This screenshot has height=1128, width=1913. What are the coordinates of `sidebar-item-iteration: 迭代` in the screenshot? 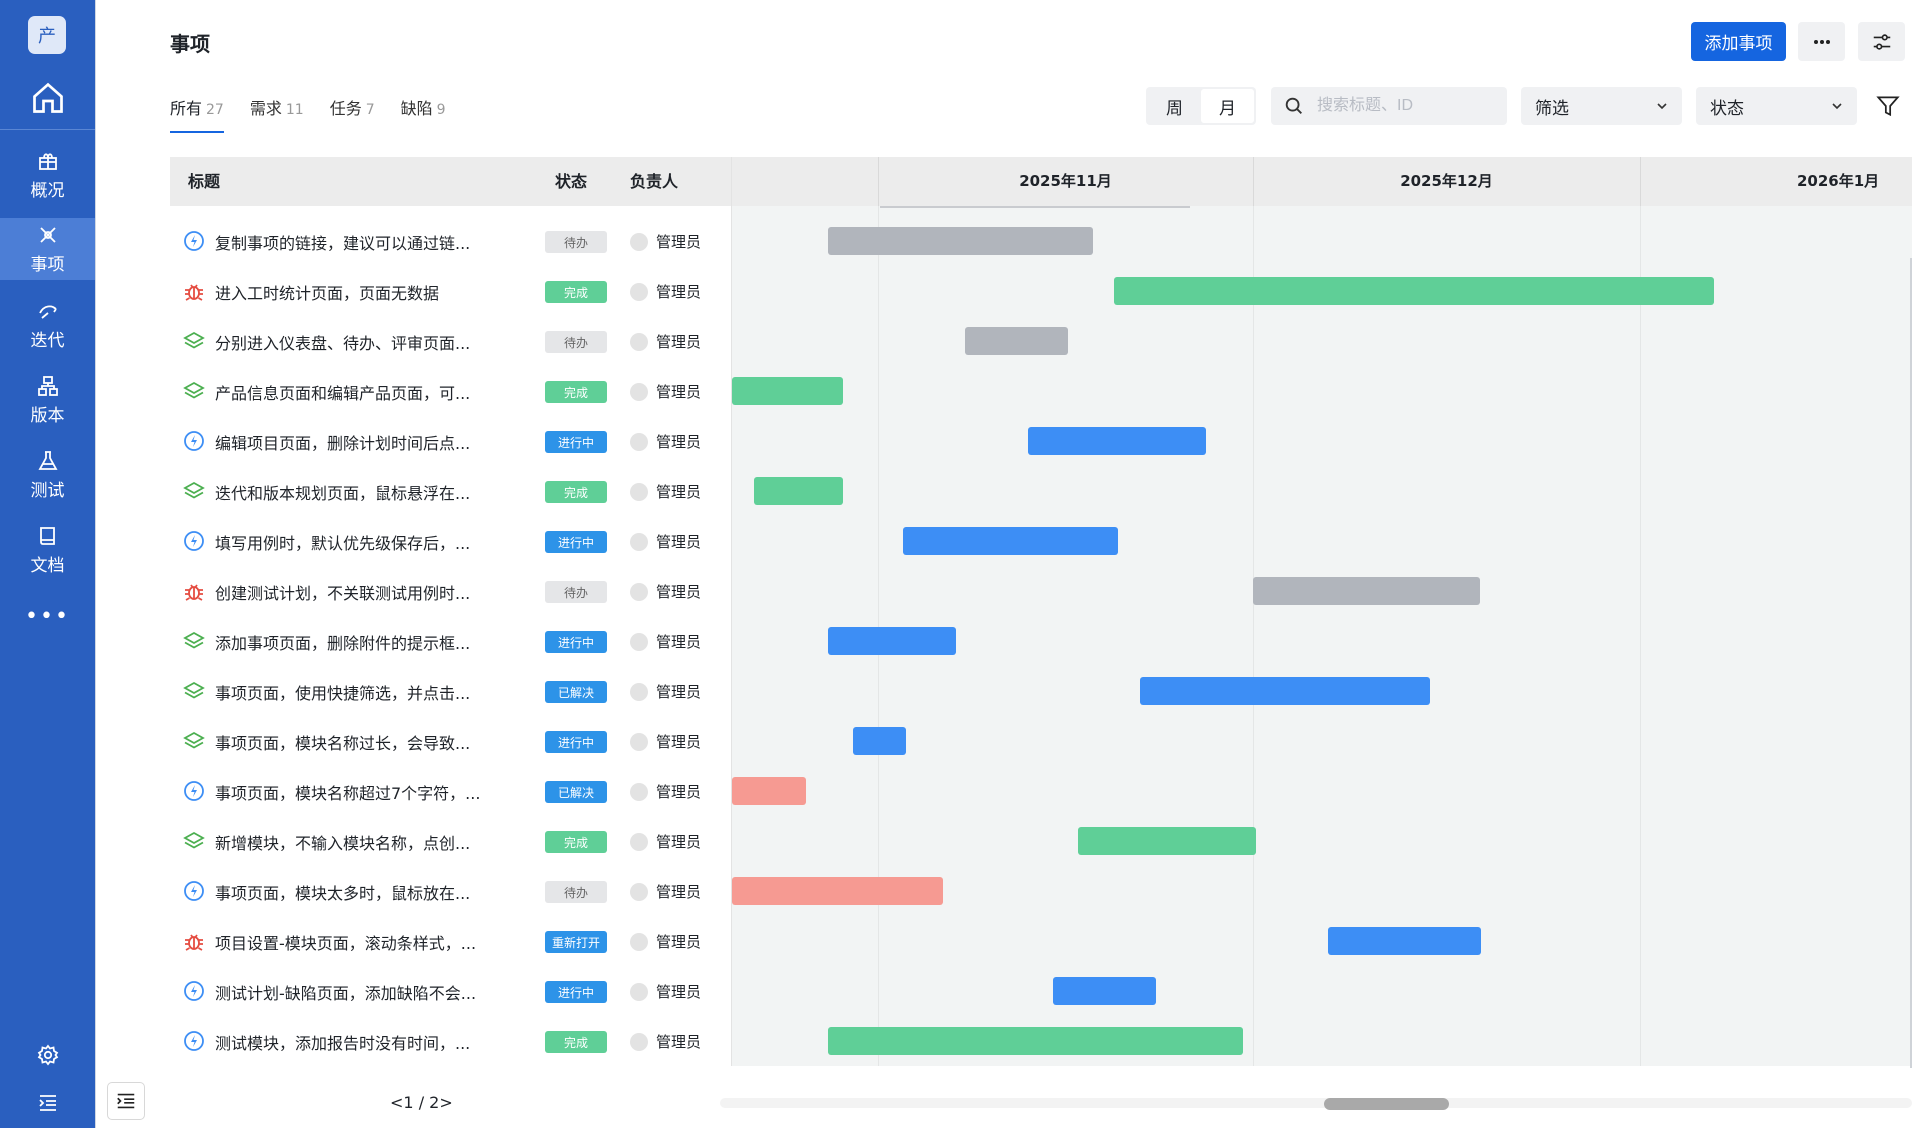 It's located at (47, 325).